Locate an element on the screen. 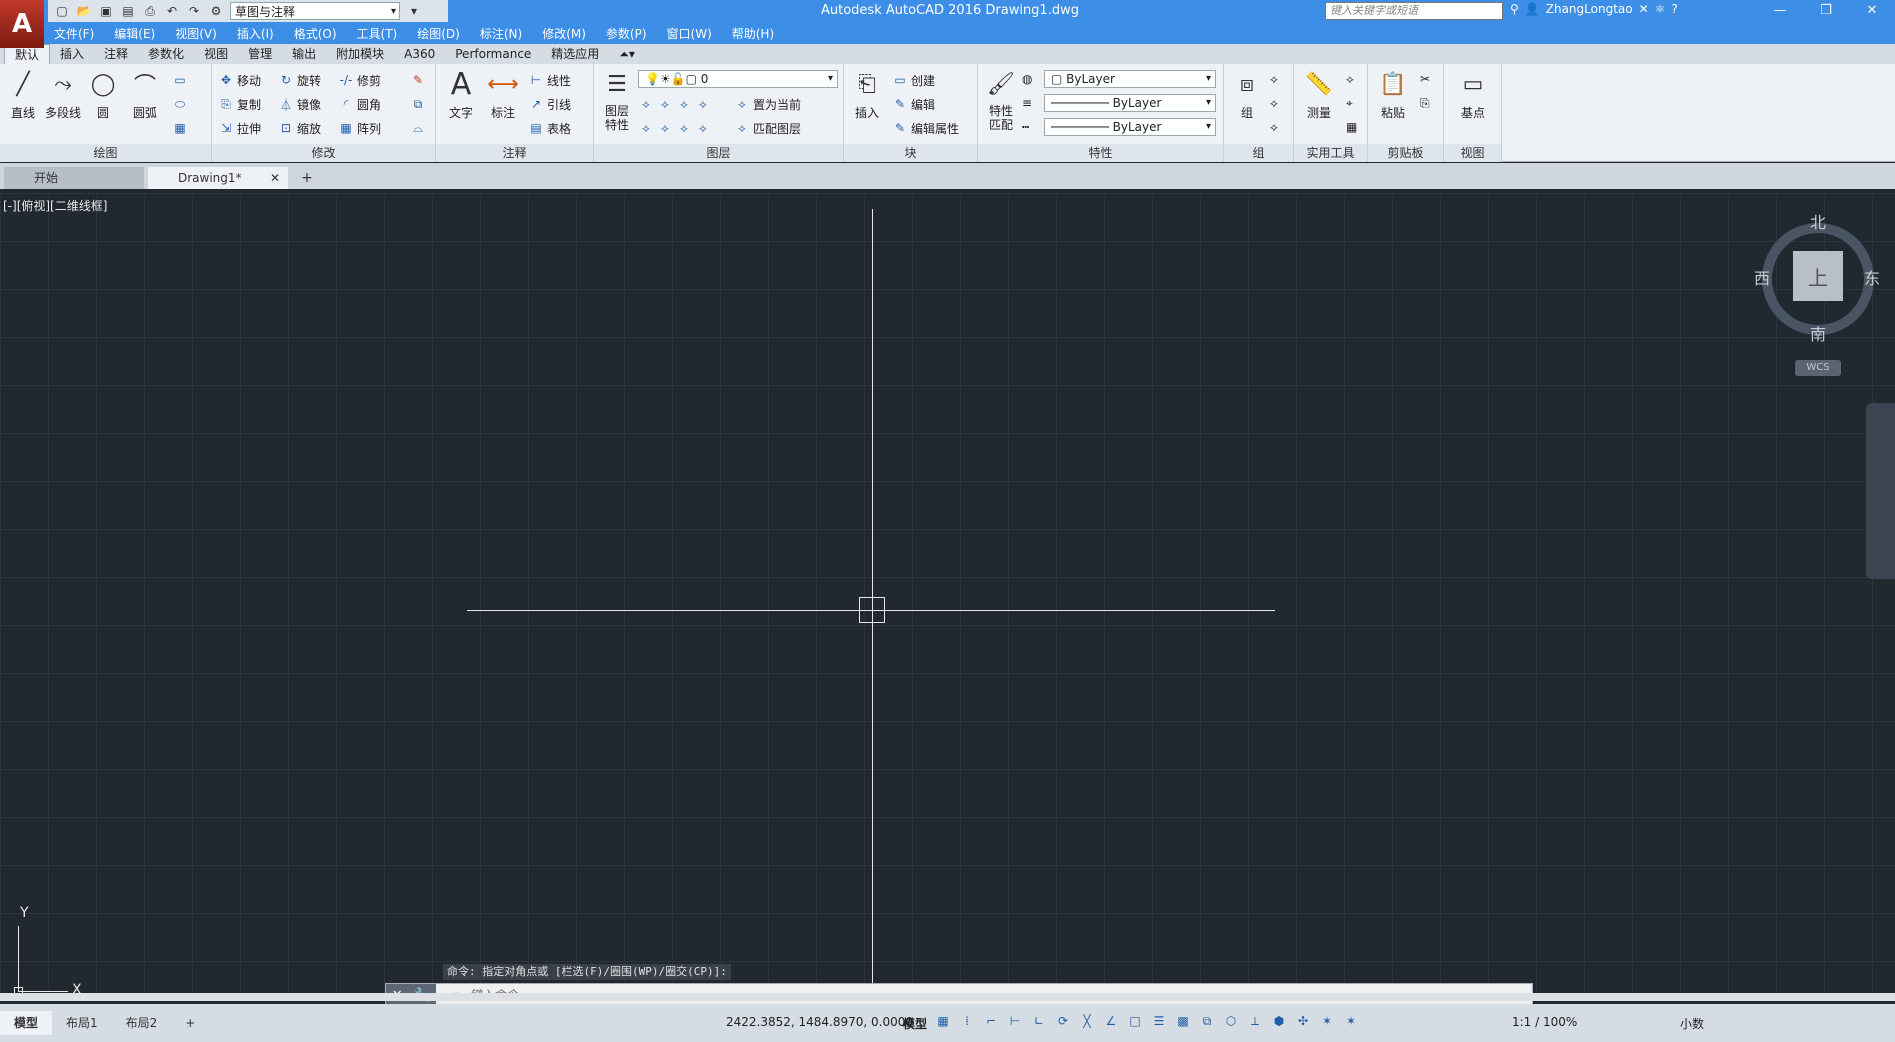  search-input: 键入关键字或短语 is located at coordinates (1414, 11).